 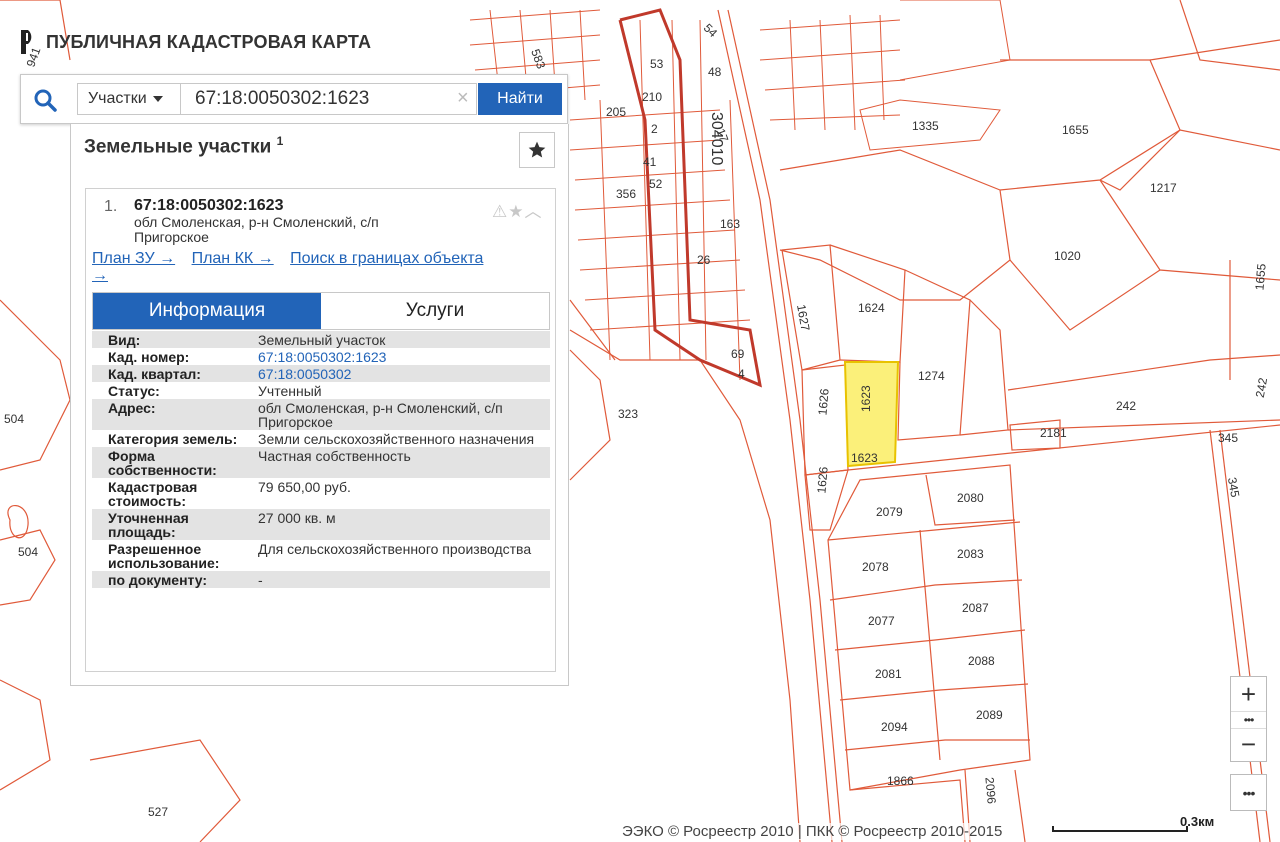 What do you see at coordinates (711, 31) in the screenshot?
I see `parcel-label: 54` at bounding box center [711, 31].